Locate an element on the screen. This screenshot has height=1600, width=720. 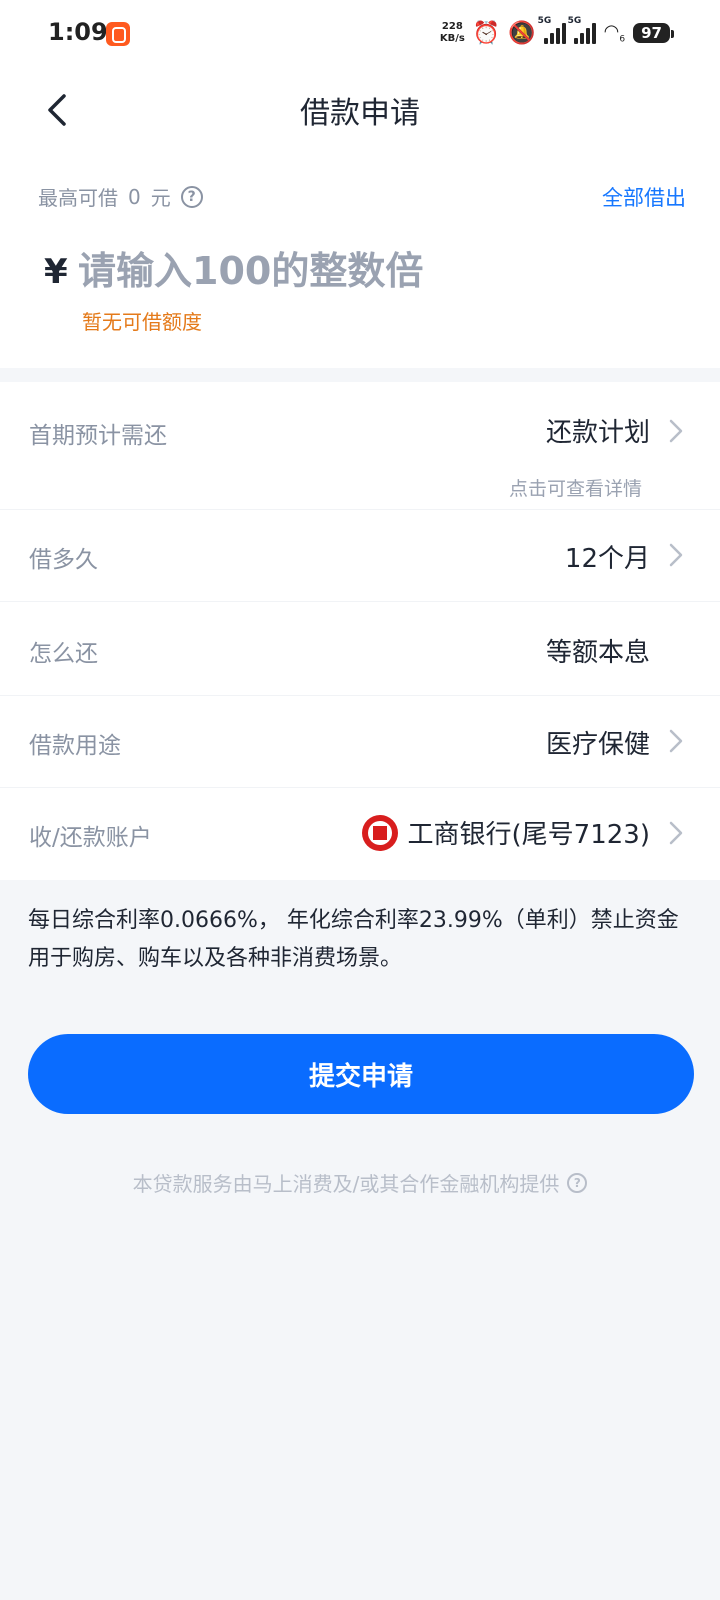
quota-hint: 暂无可借额度 is located at coordinates (142, 322).